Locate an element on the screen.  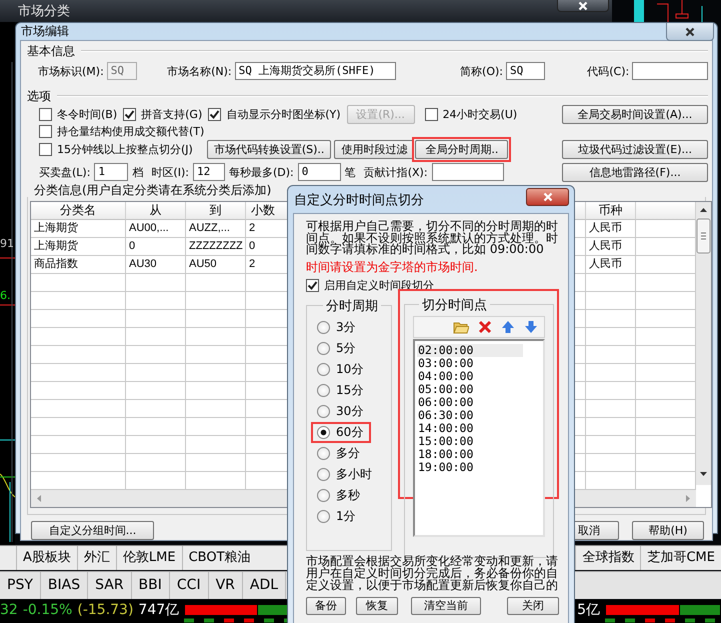
axis-label: 6. is located at coordinates (5, 296).